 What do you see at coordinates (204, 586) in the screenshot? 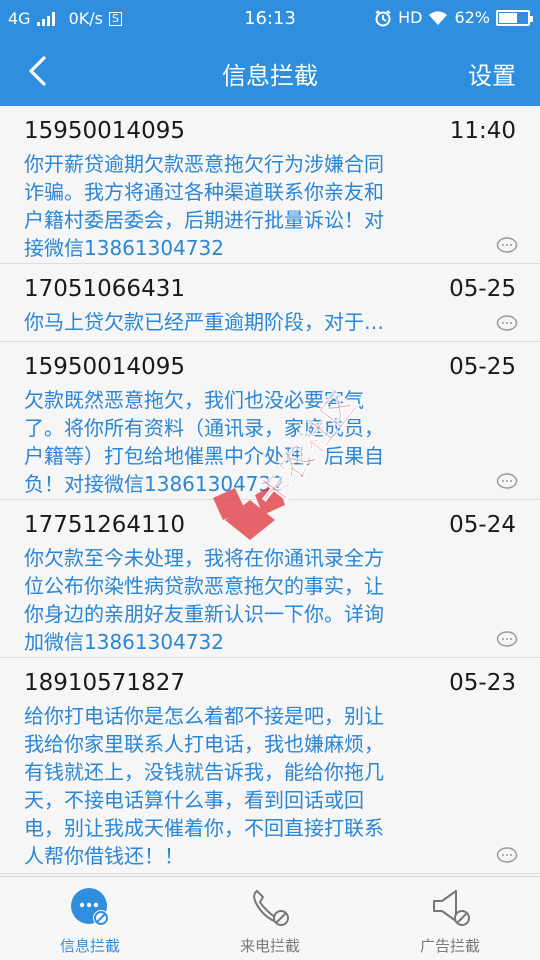
I see `message-line: 位公布你染性病贷款恶意拖欠的事实，让` at bounding box center [204, 586].